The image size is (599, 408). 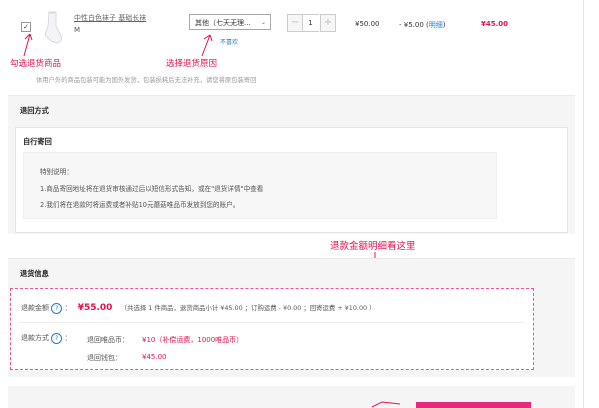 What do you see at coordinates (110, 18) in the screenshot?
I see `product-name-link: 中性白色袜子 基础长袜` at bounding box center [110, 18].